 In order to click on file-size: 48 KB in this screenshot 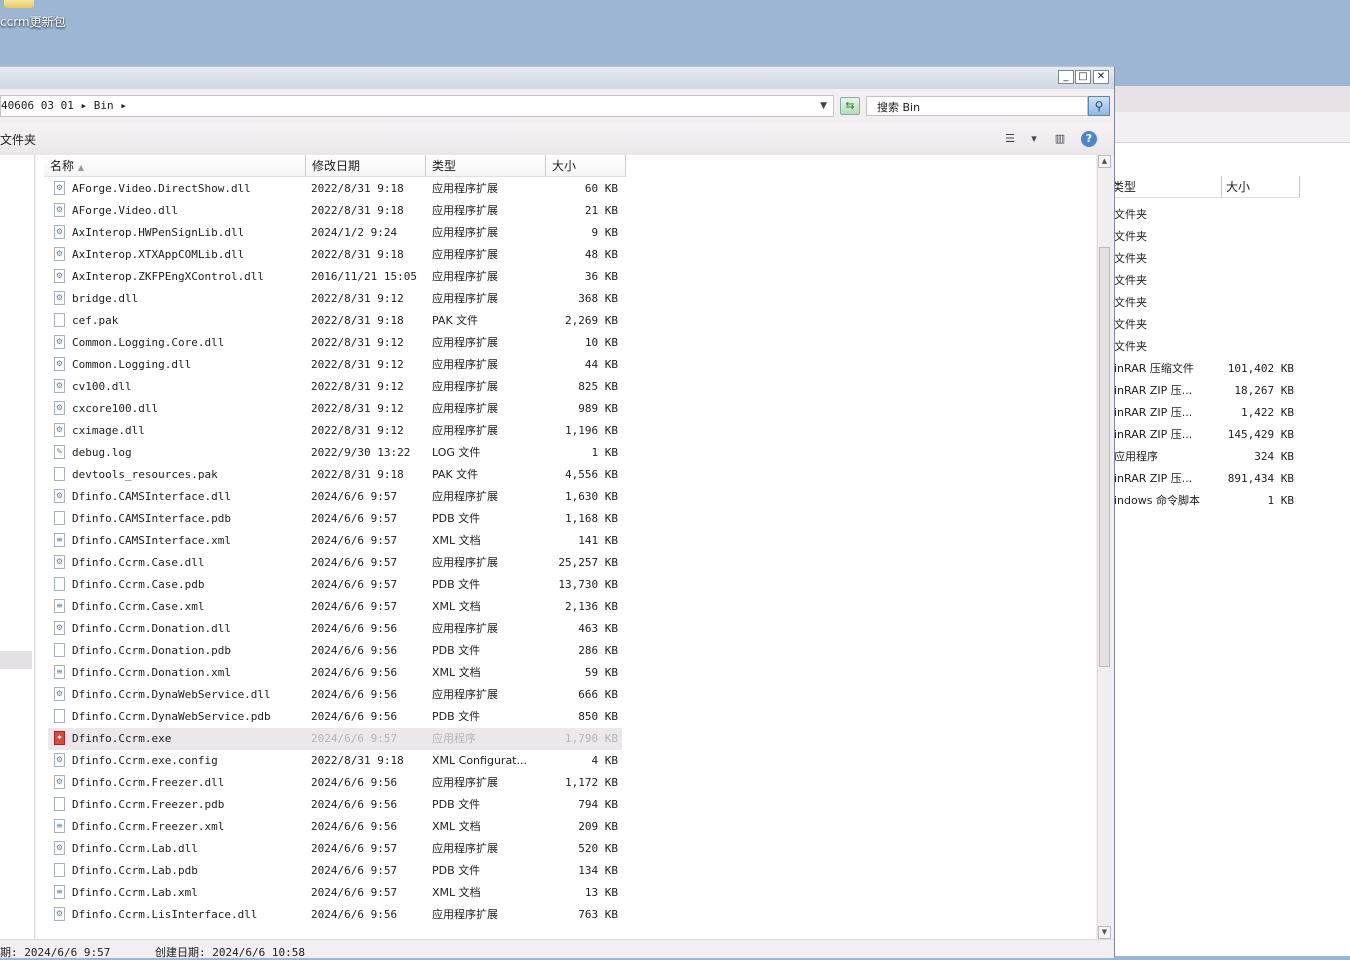, I will do `click(601, 254)`.